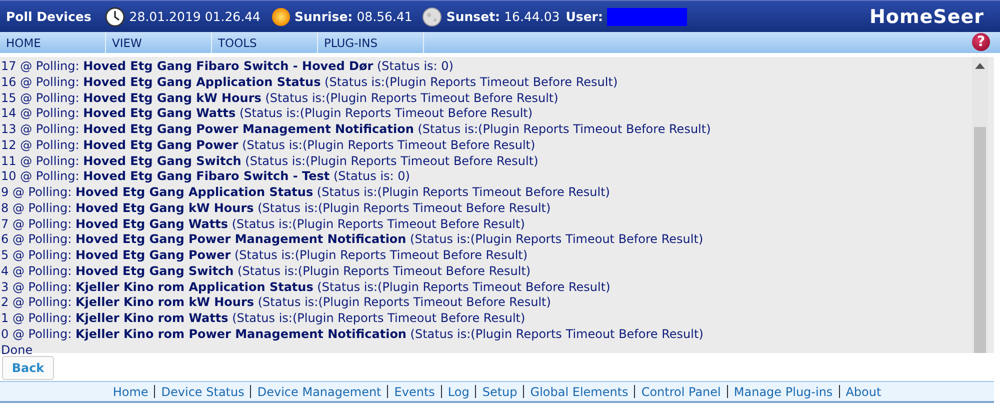 The height and width of the screenshot is (412, 1000). Describe the element at coordinates (384, 16) in the screenshot. I see `sunrise-time: 08.56.41` at that location.